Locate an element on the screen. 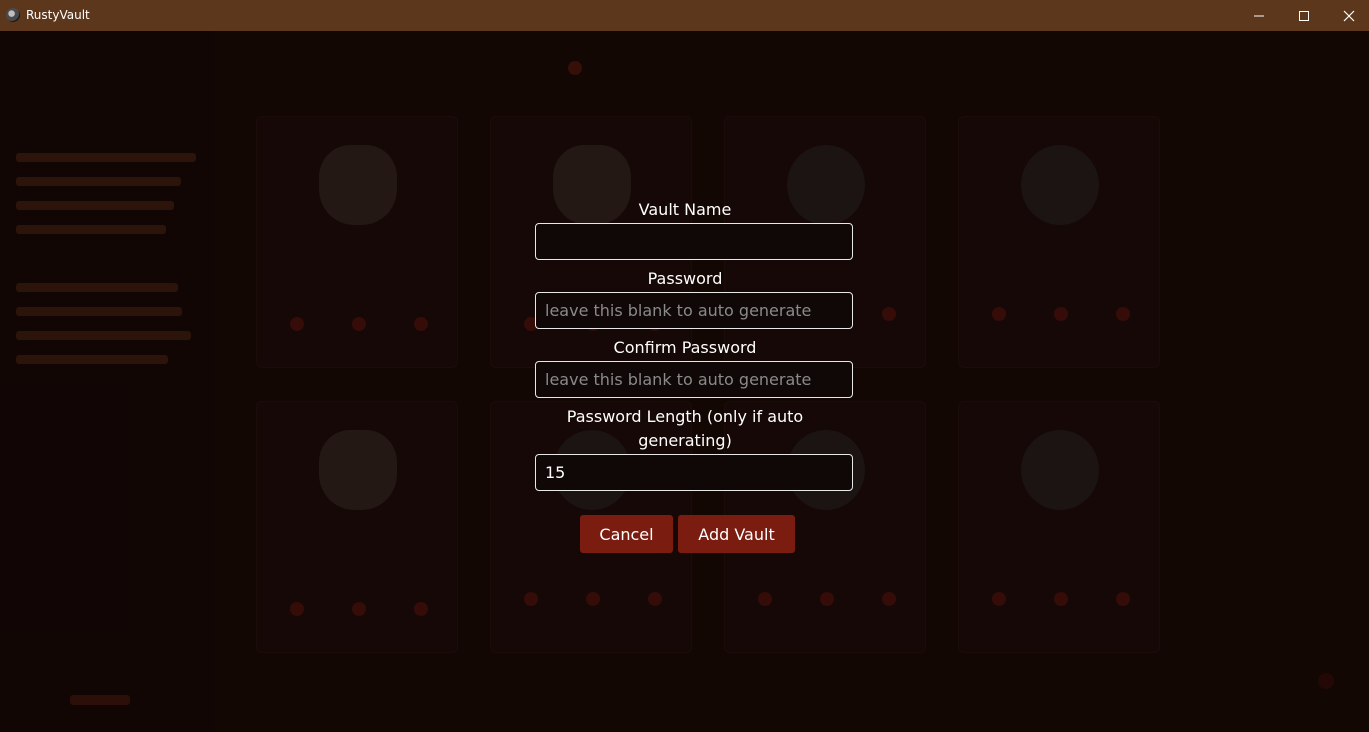 The width and height of the screenshot is (1369, 732). cancel-button: Cancel is located at coordinates (626, 534).